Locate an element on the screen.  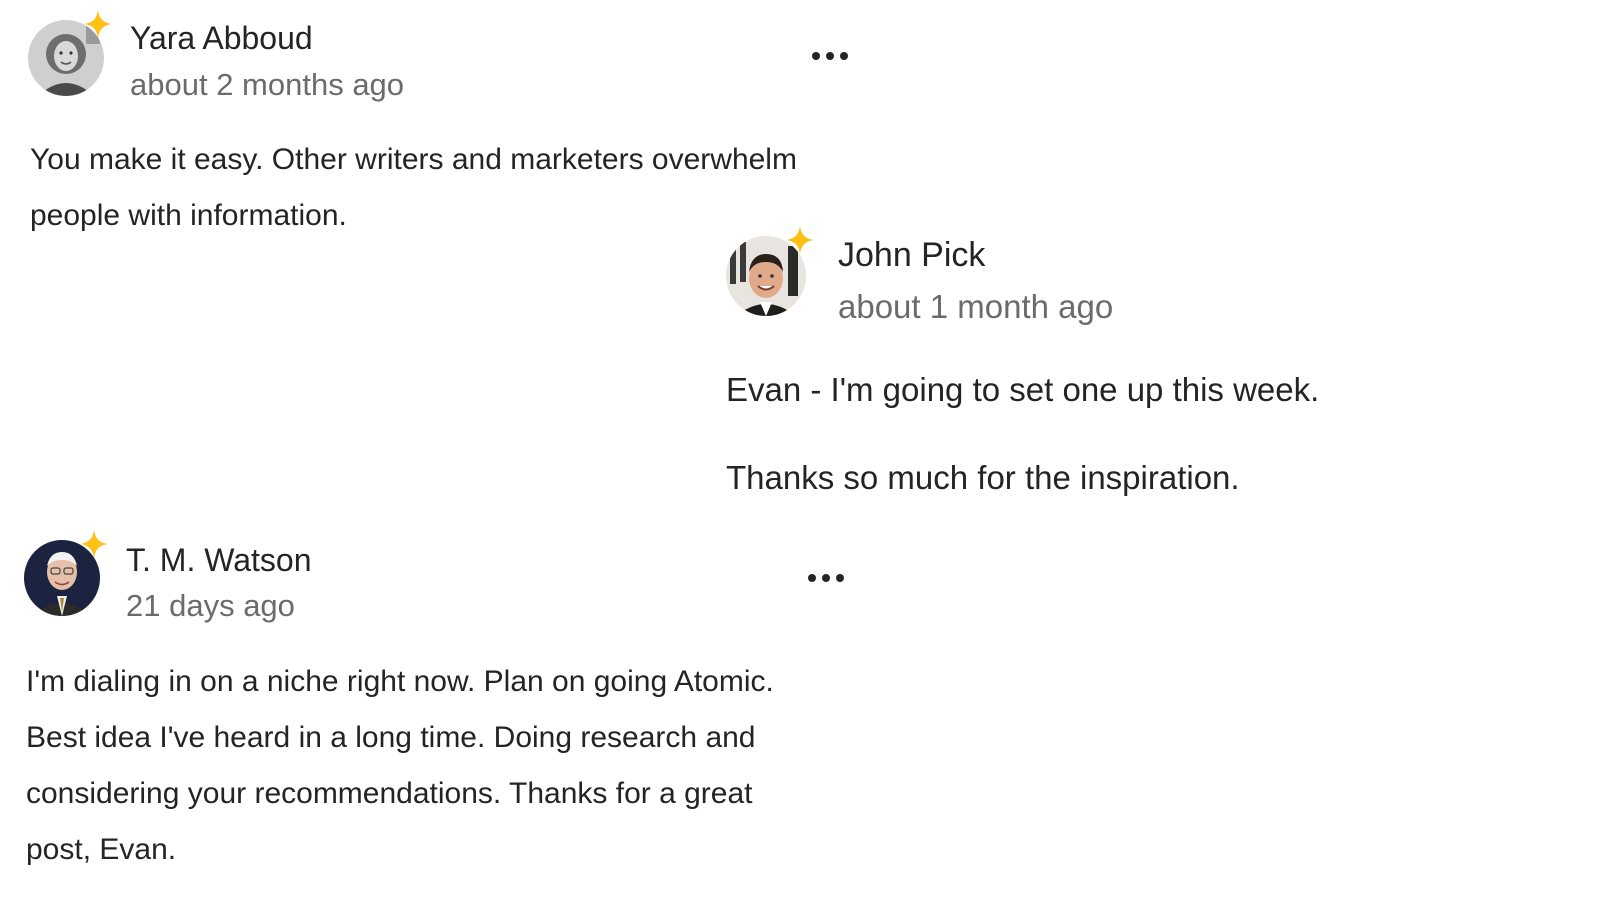
reply-timestamp: about 1 month ago is located at coordinates (975, 307).